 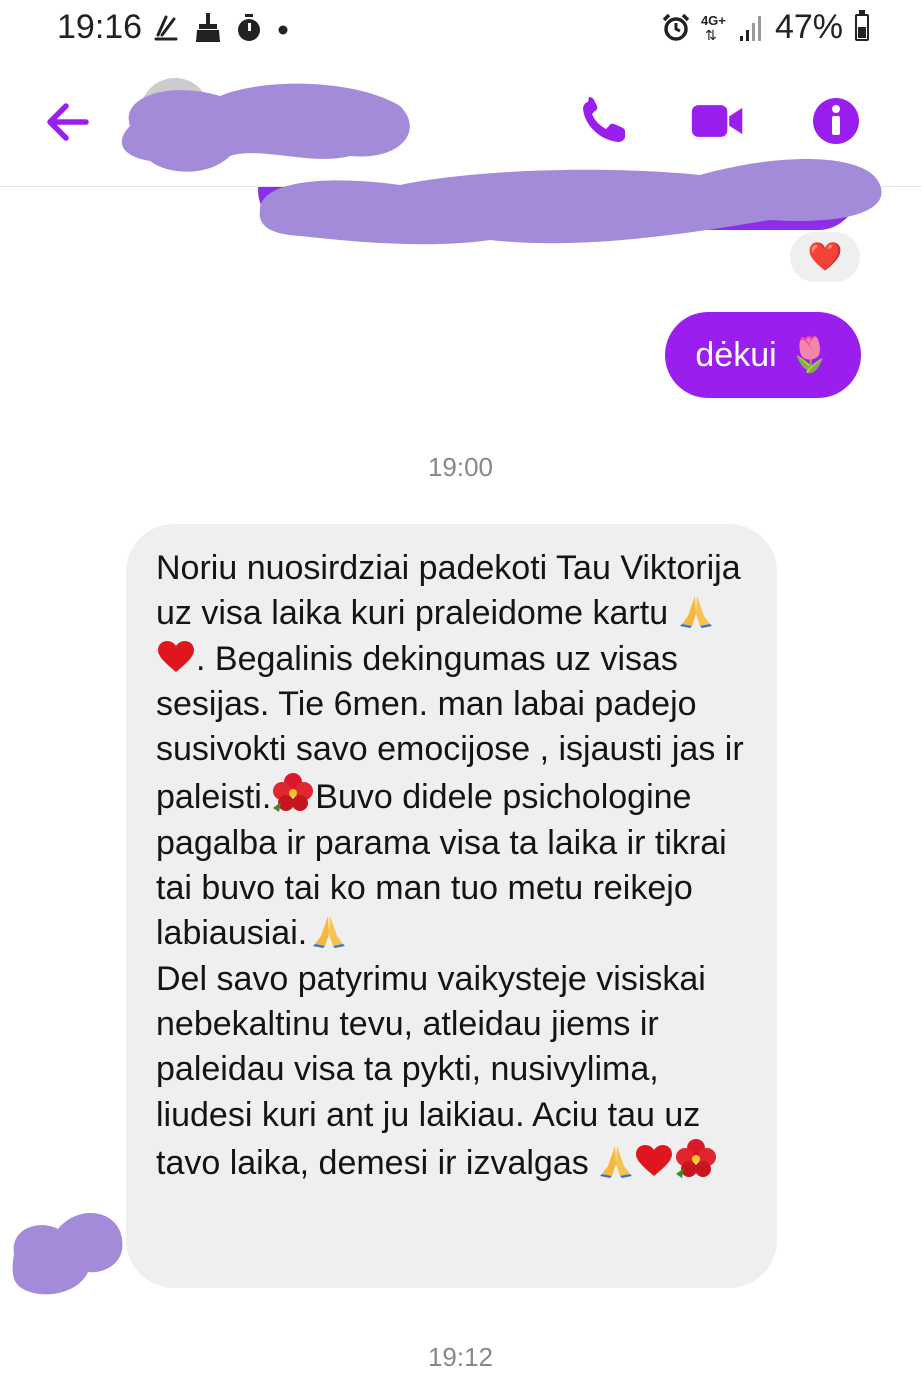 I want to click on info-icon, so click(x=836, y=121).